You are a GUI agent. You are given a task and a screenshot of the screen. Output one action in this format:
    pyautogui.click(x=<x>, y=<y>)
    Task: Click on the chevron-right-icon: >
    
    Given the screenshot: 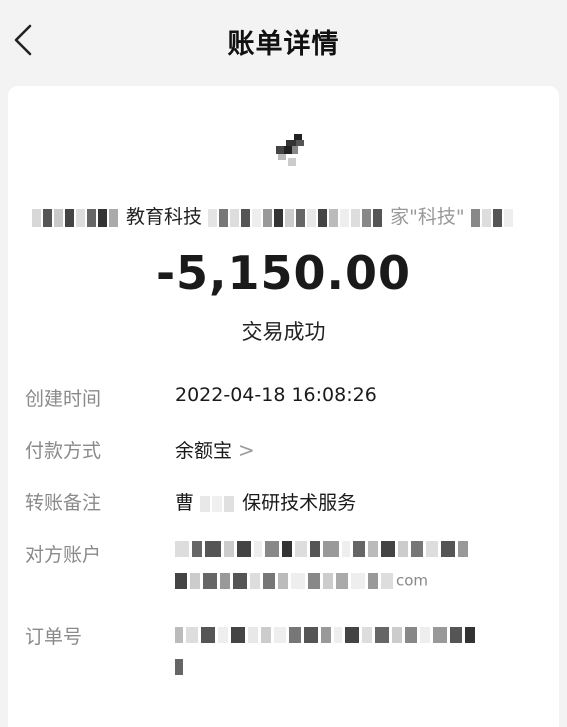 What is the action you would take?
    pyautogui.click(x=246, y=450)
    